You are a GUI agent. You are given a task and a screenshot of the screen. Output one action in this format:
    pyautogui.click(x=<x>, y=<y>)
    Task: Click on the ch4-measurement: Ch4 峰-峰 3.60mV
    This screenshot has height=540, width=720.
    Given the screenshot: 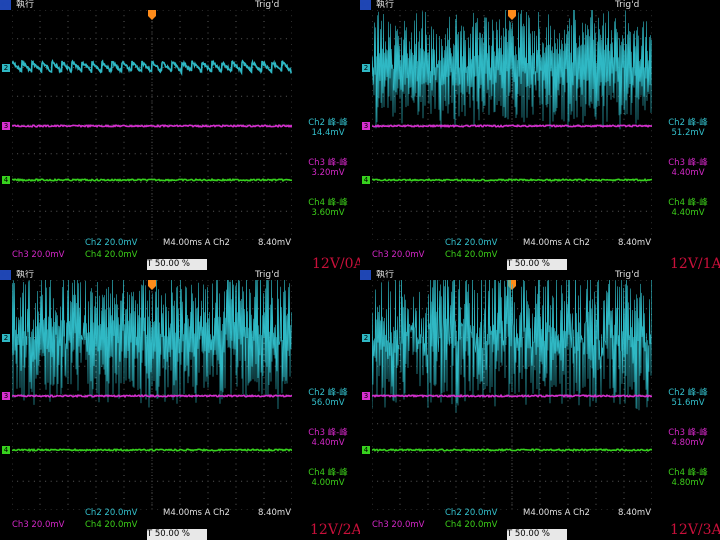 What is the action you would take?
    pyautogui.click(x=328, y=208)
    